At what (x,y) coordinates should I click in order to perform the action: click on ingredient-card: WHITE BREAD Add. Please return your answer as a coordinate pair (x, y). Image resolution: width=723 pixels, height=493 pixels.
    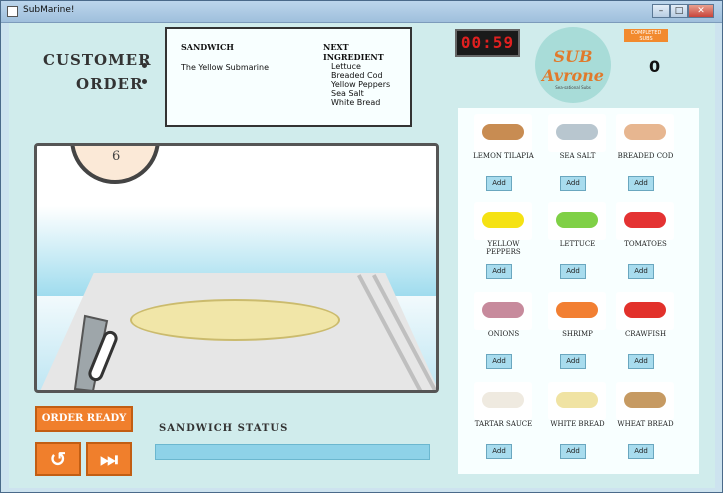
    Looking at the image, I should click on (577, 423).